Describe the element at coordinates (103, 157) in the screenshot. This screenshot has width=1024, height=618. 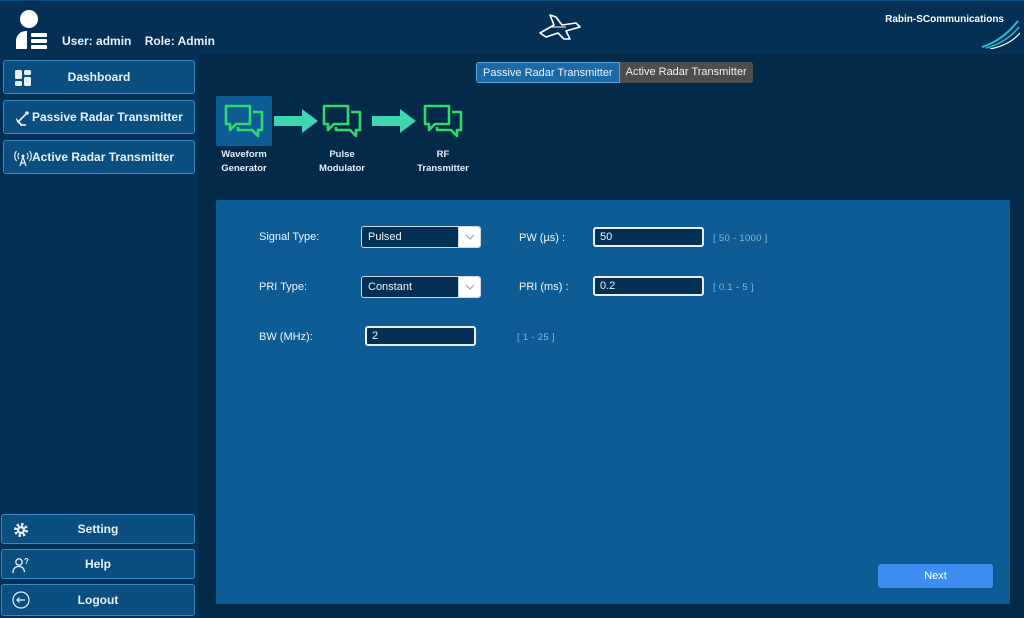
I see `sidebar-item-label: Active Radar Transmitter` at that location.